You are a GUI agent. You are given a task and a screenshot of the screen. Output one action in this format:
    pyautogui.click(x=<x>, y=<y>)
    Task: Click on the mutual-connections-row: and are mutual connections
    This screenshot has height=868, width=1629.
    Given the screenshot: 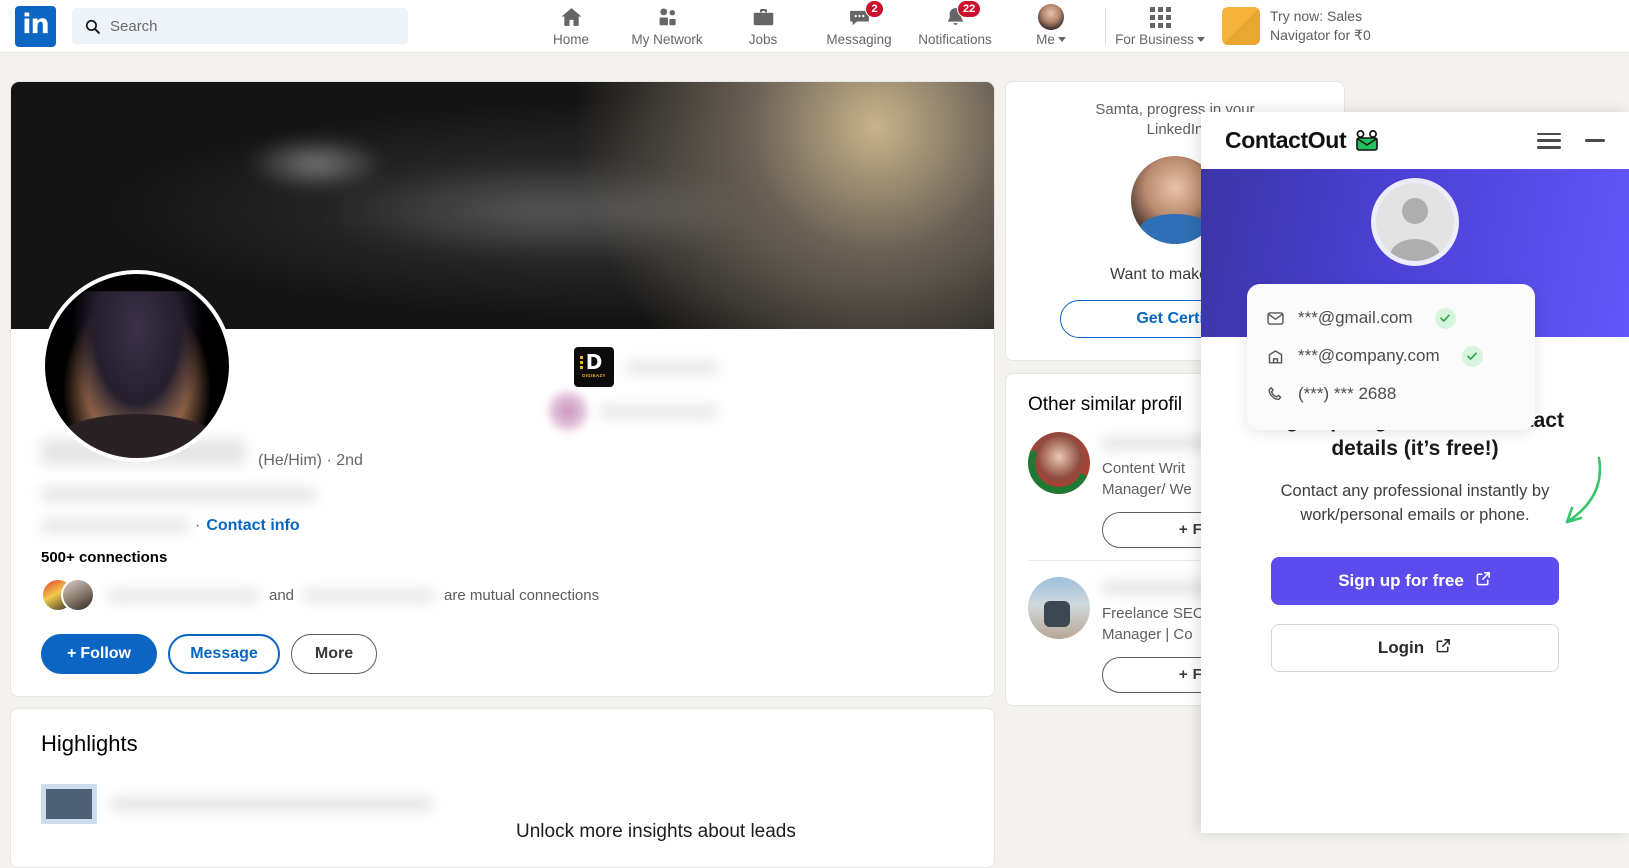 What is the action you would take?
    pyautogui.click(x=505, y=595)
    